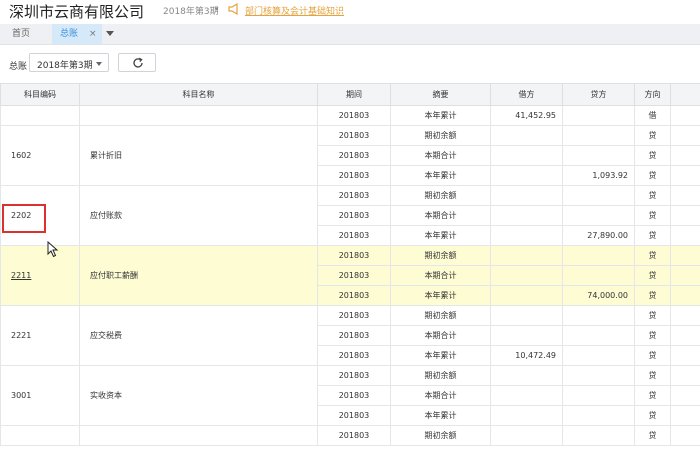  I want to click on refresh-icon, so click(138, 62).